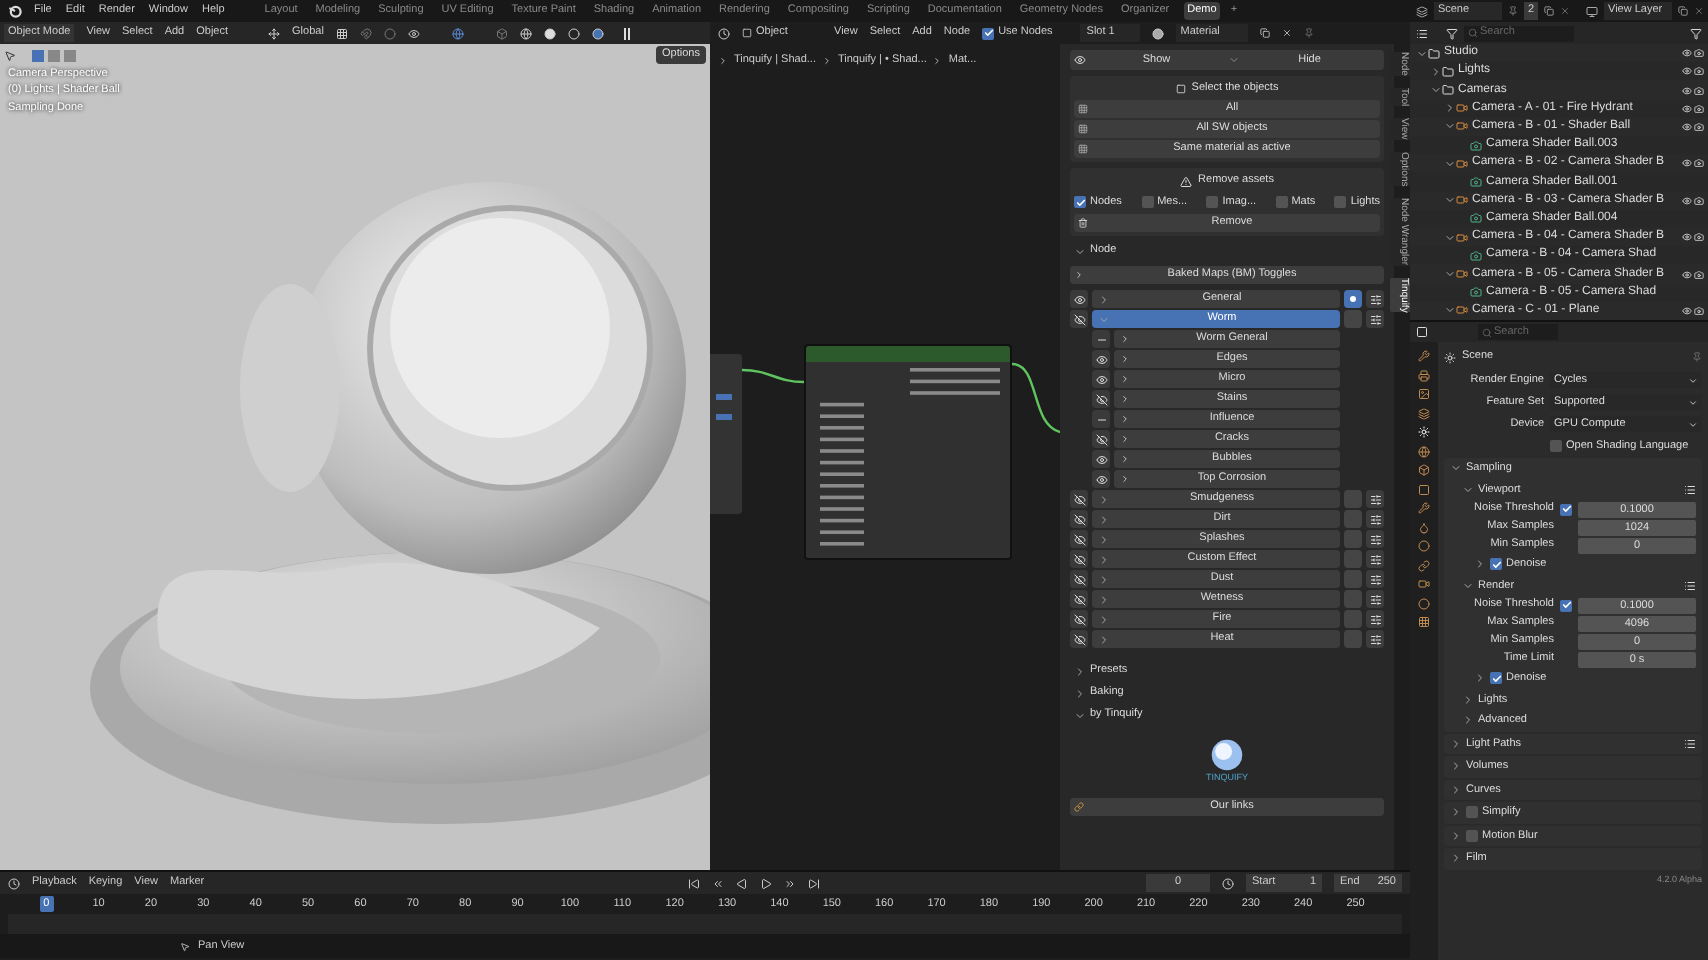 Image resolution: width=1708 pixels, height=960 pixels. Describe the element at coordinates (1228, 883) in the screenshot. I see `clock-icon` at that location.